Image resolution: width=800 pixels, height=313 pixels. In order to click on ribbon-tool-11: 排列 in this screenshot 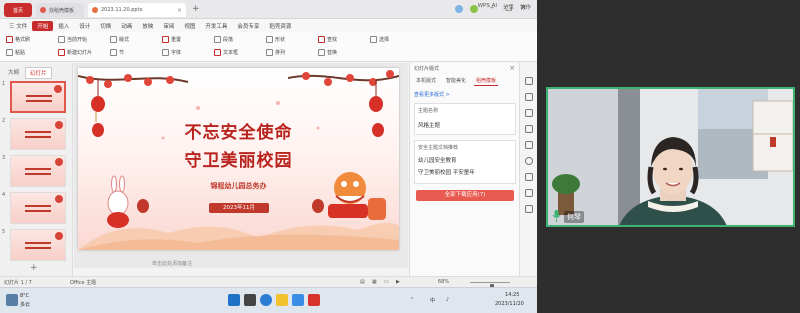, I will do `click(275, 52)`.